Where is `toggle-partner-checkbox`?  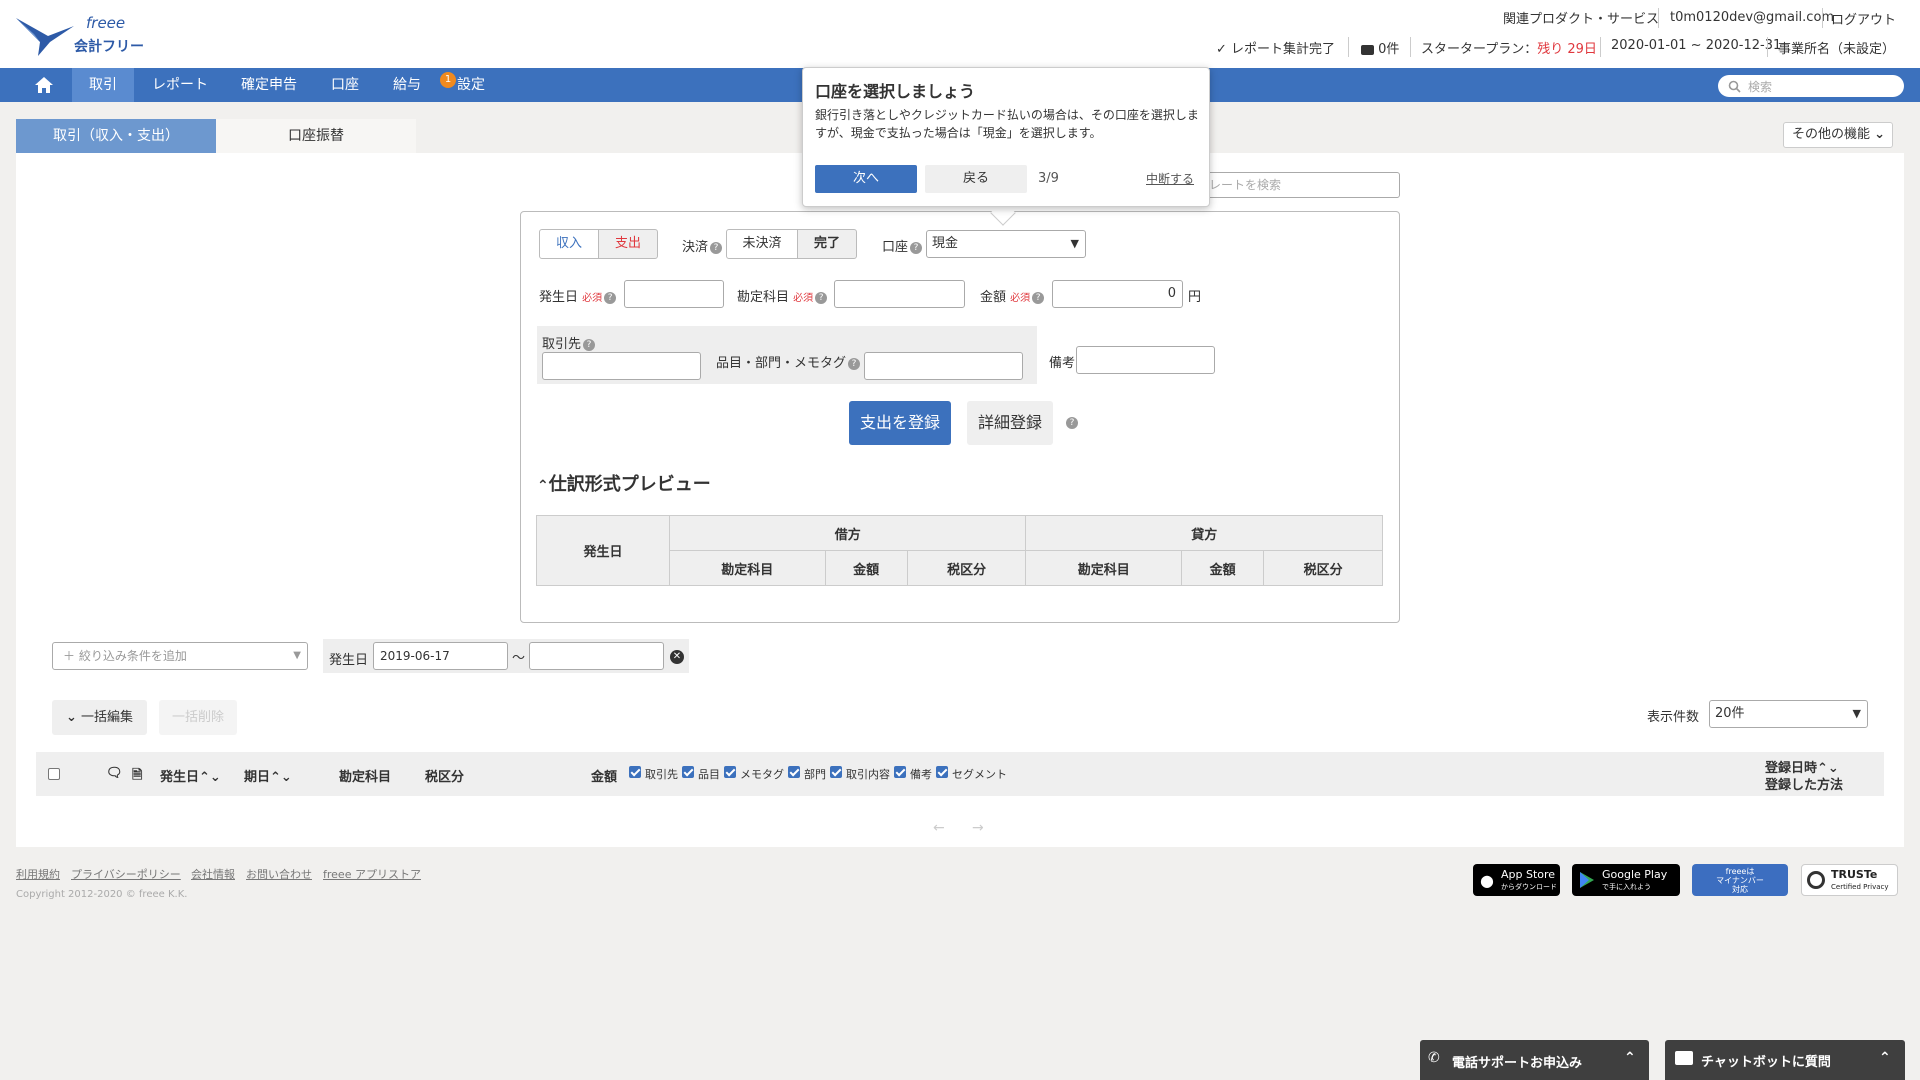 toggle-partner-checkbox is located at coordinates (635, 772).